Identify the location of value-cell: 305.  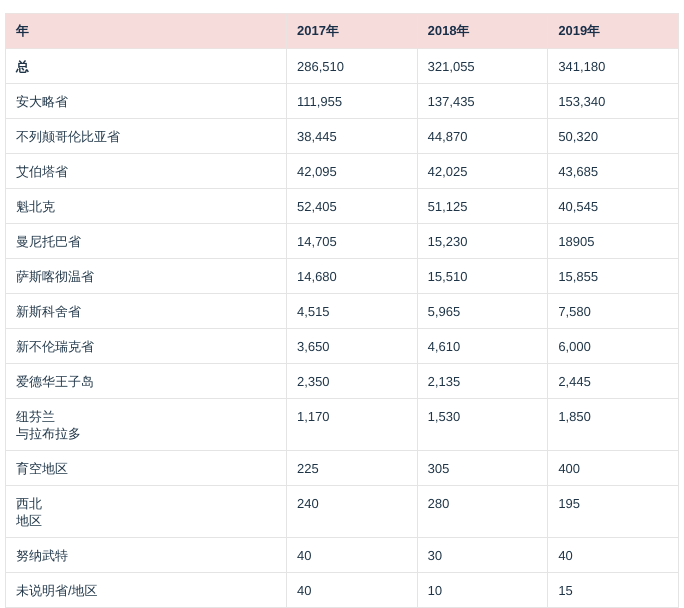
(482, 468).